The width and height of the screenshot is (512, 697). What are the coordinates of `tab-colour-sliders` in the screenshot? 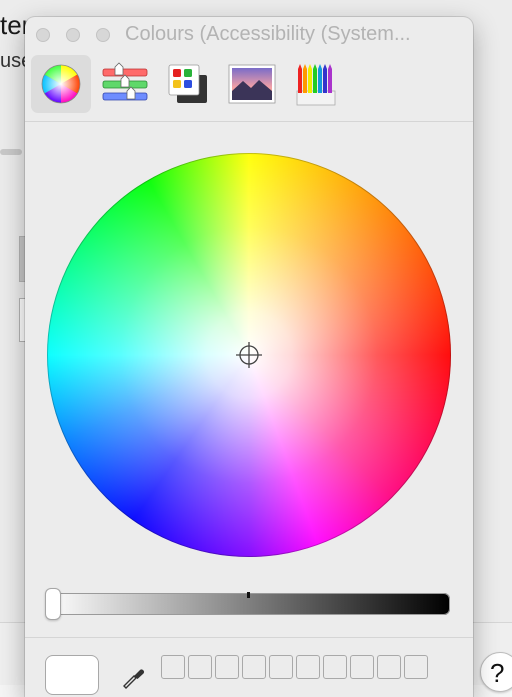 It's located at (125, 84).